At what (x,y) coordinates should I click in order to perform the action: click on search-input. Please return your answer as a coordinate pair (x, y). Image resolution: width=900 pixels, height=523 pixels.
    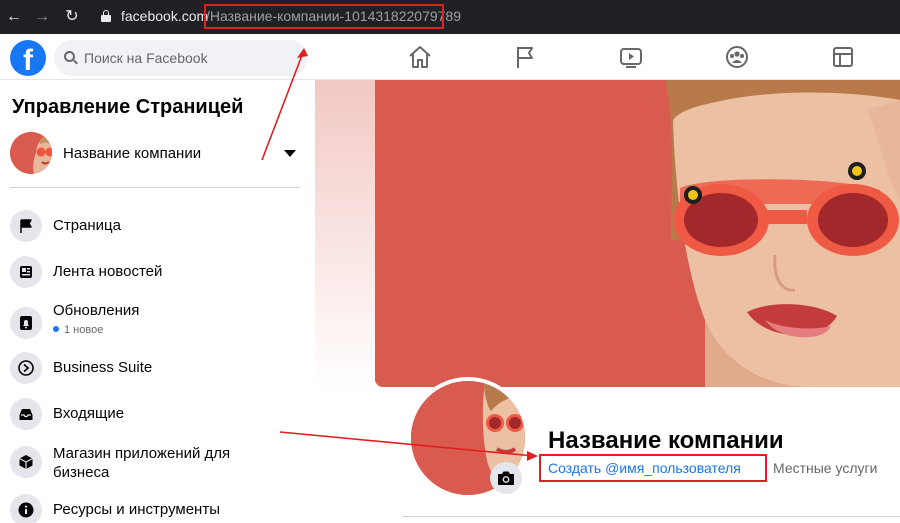
    Looking at the image, I should click on (191, 58).